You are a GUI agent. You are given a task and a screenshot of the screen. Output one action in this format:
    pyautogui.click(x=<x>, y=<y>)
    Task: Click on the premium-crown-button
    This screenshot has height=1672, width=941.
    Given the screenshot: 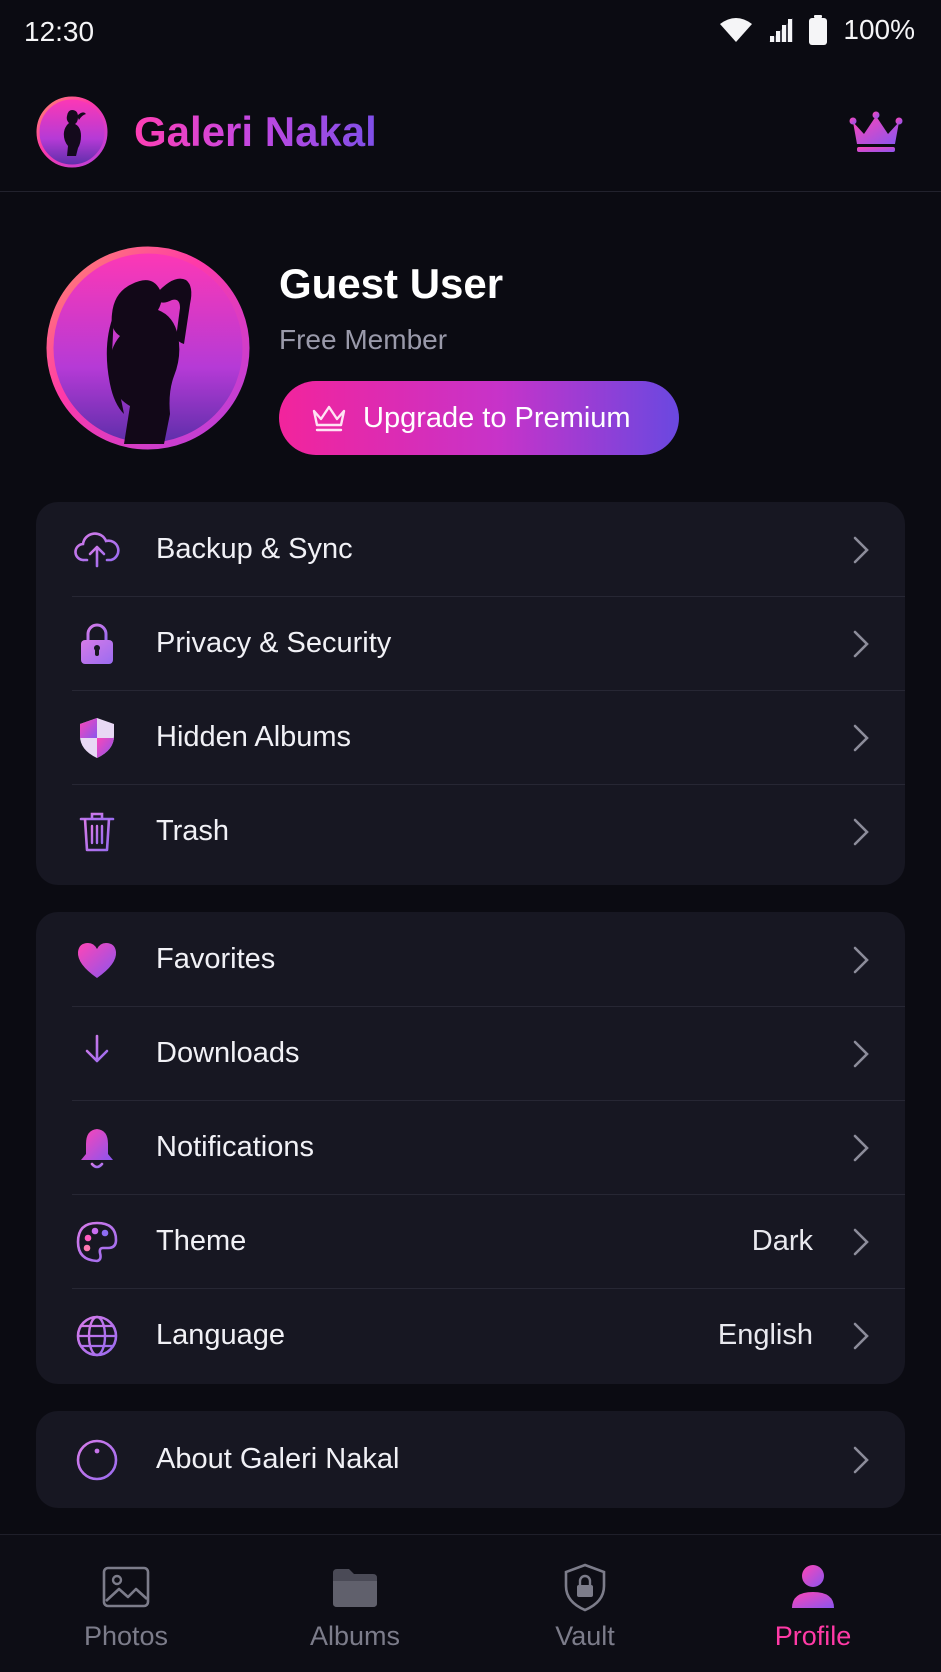 What is the action you would take?
    pyautogui.click(x=876, y=133)
    